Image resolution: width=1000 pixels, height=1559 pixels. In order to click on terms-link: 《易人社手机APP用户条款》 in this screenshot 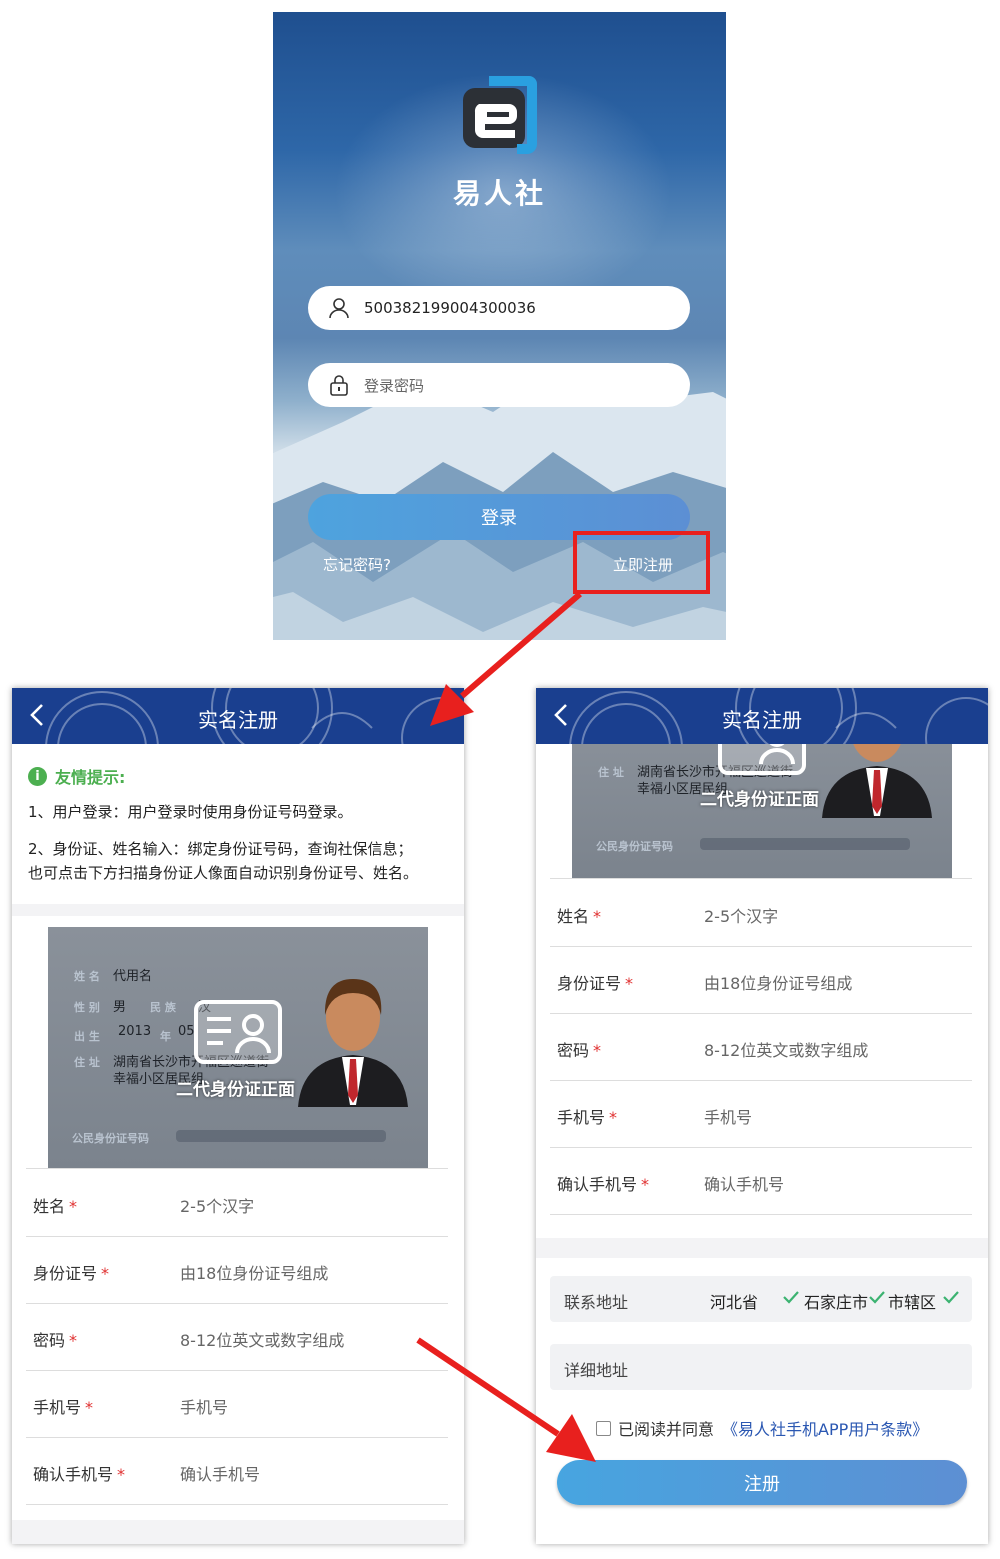, I will do `click(825, 1428)`.